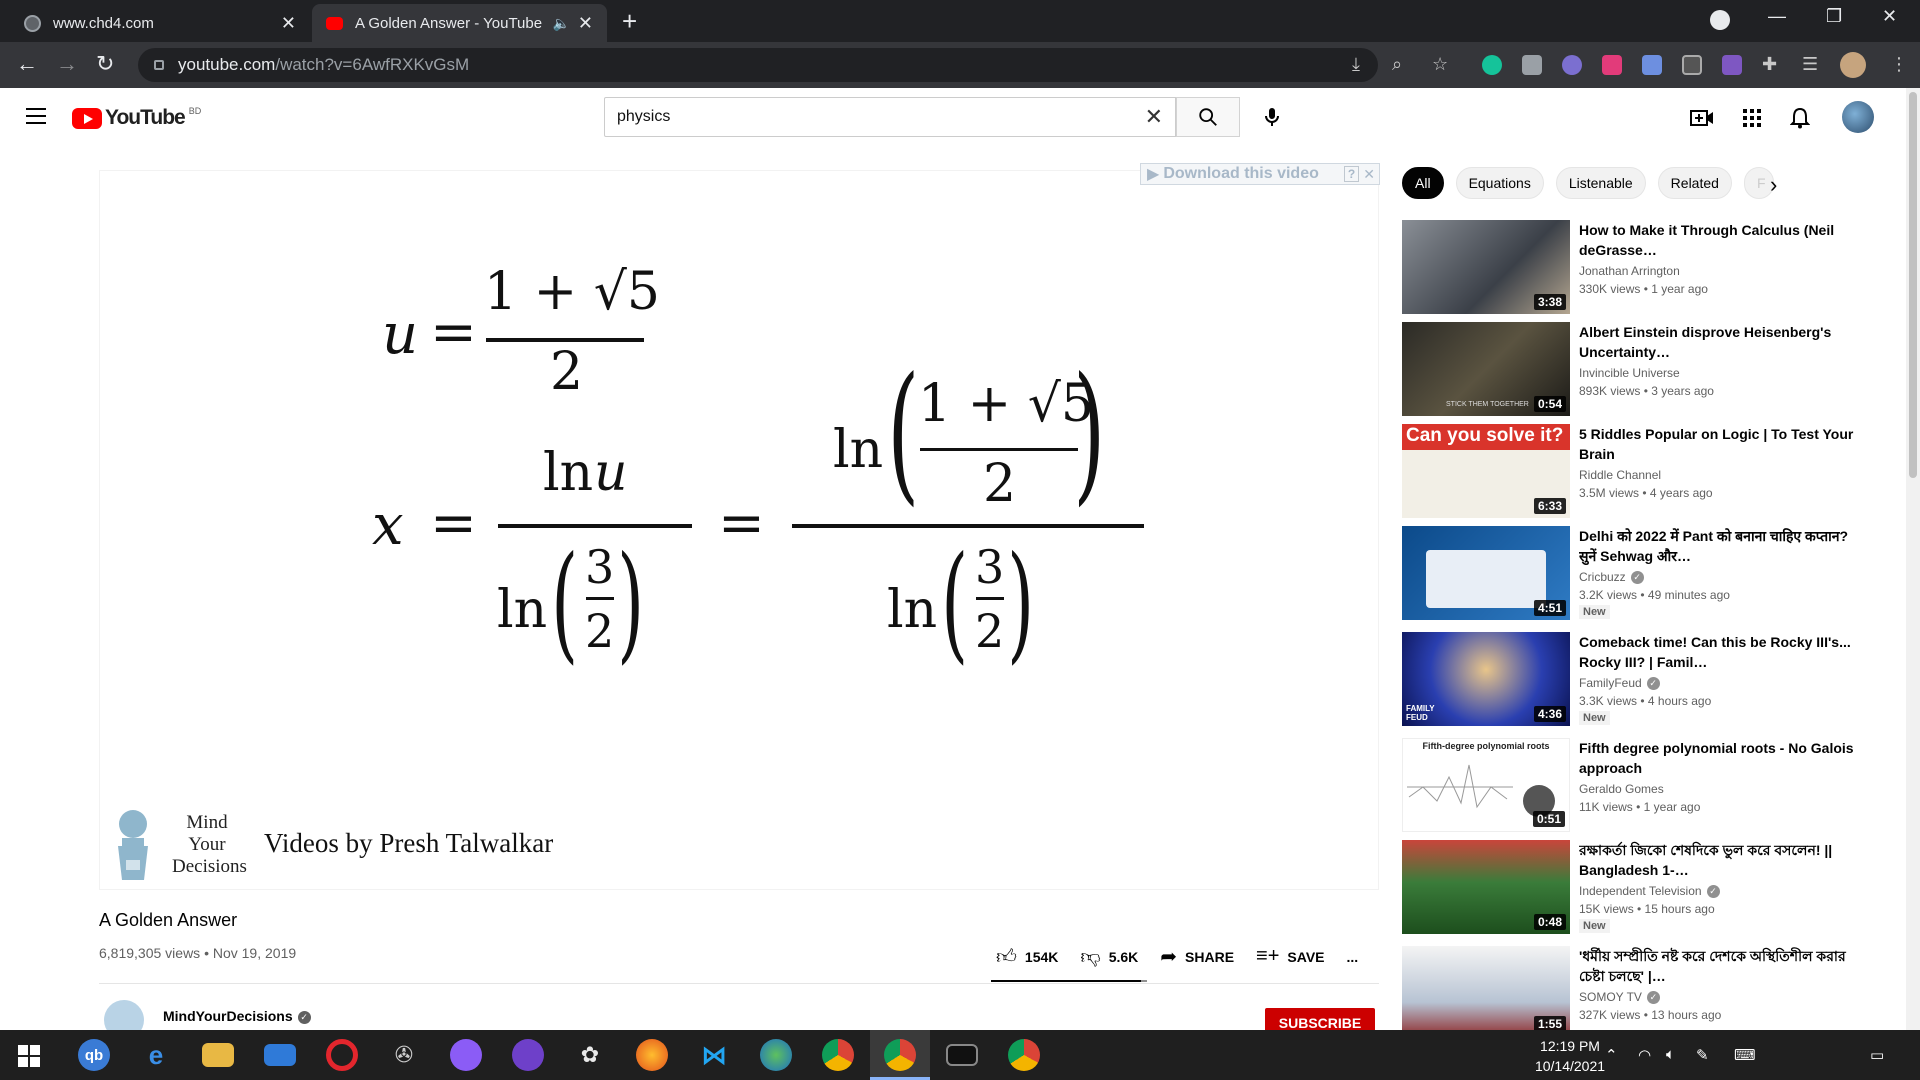  I want to click on notifications-bell-icon, so click(1800, 118).